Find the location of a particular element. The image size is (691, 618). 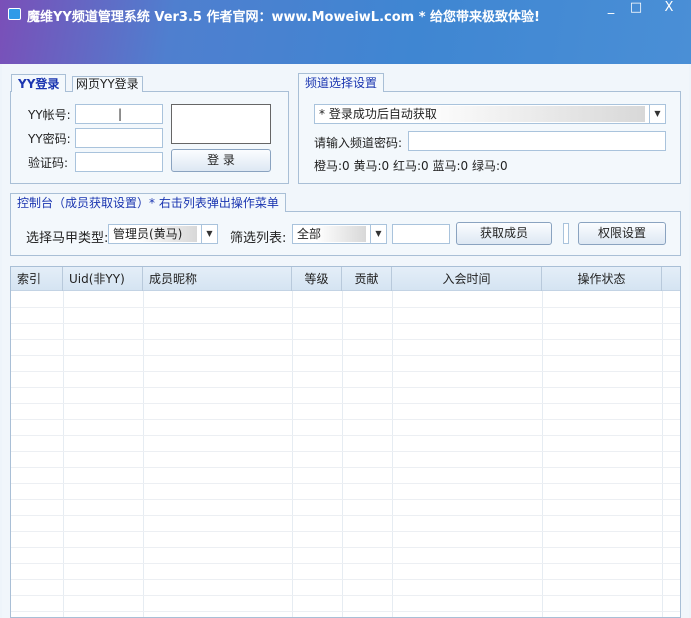

column-level: 等级 is located at coordinates (317, 279).